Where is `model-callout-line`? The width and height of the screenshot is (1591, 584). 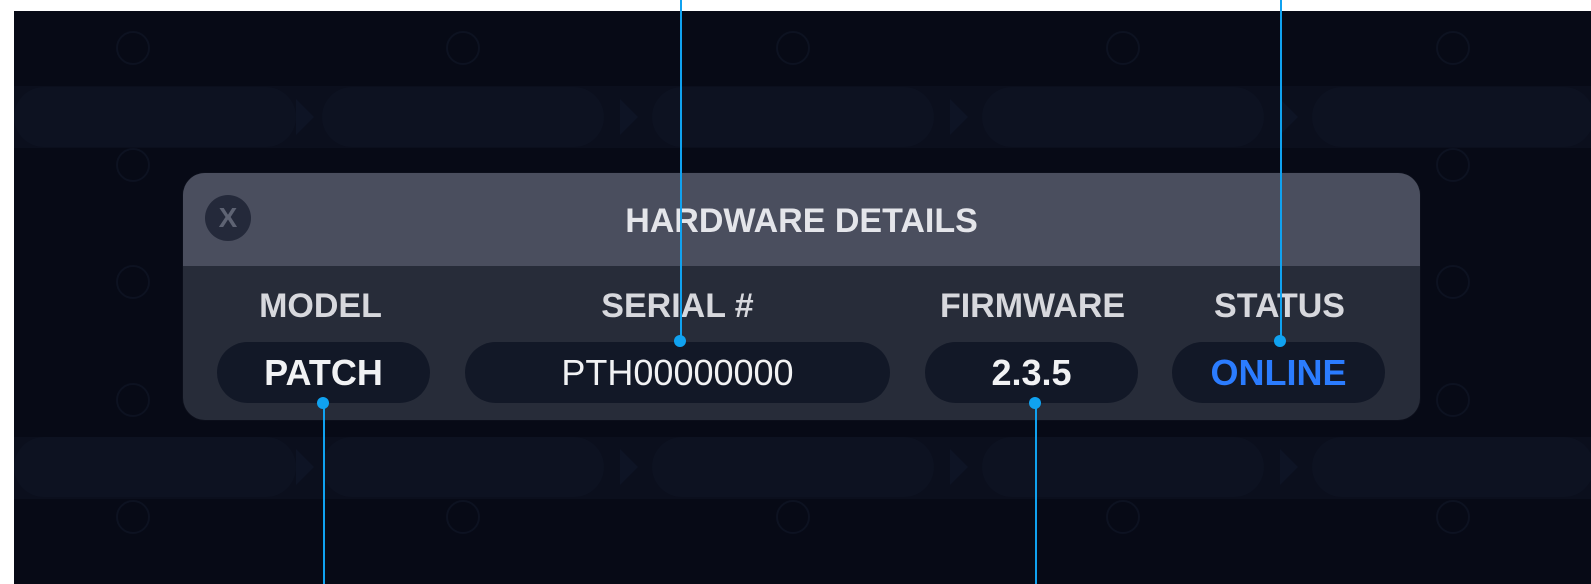
model-callout-line is located at coordinates (324, 493).